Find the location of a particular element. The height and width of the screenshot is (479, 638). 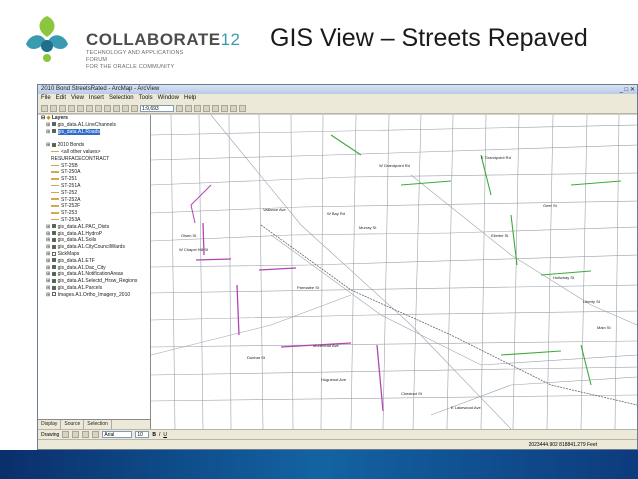

toc-layer-item: ST-250A is located at coordinates (94, 172).